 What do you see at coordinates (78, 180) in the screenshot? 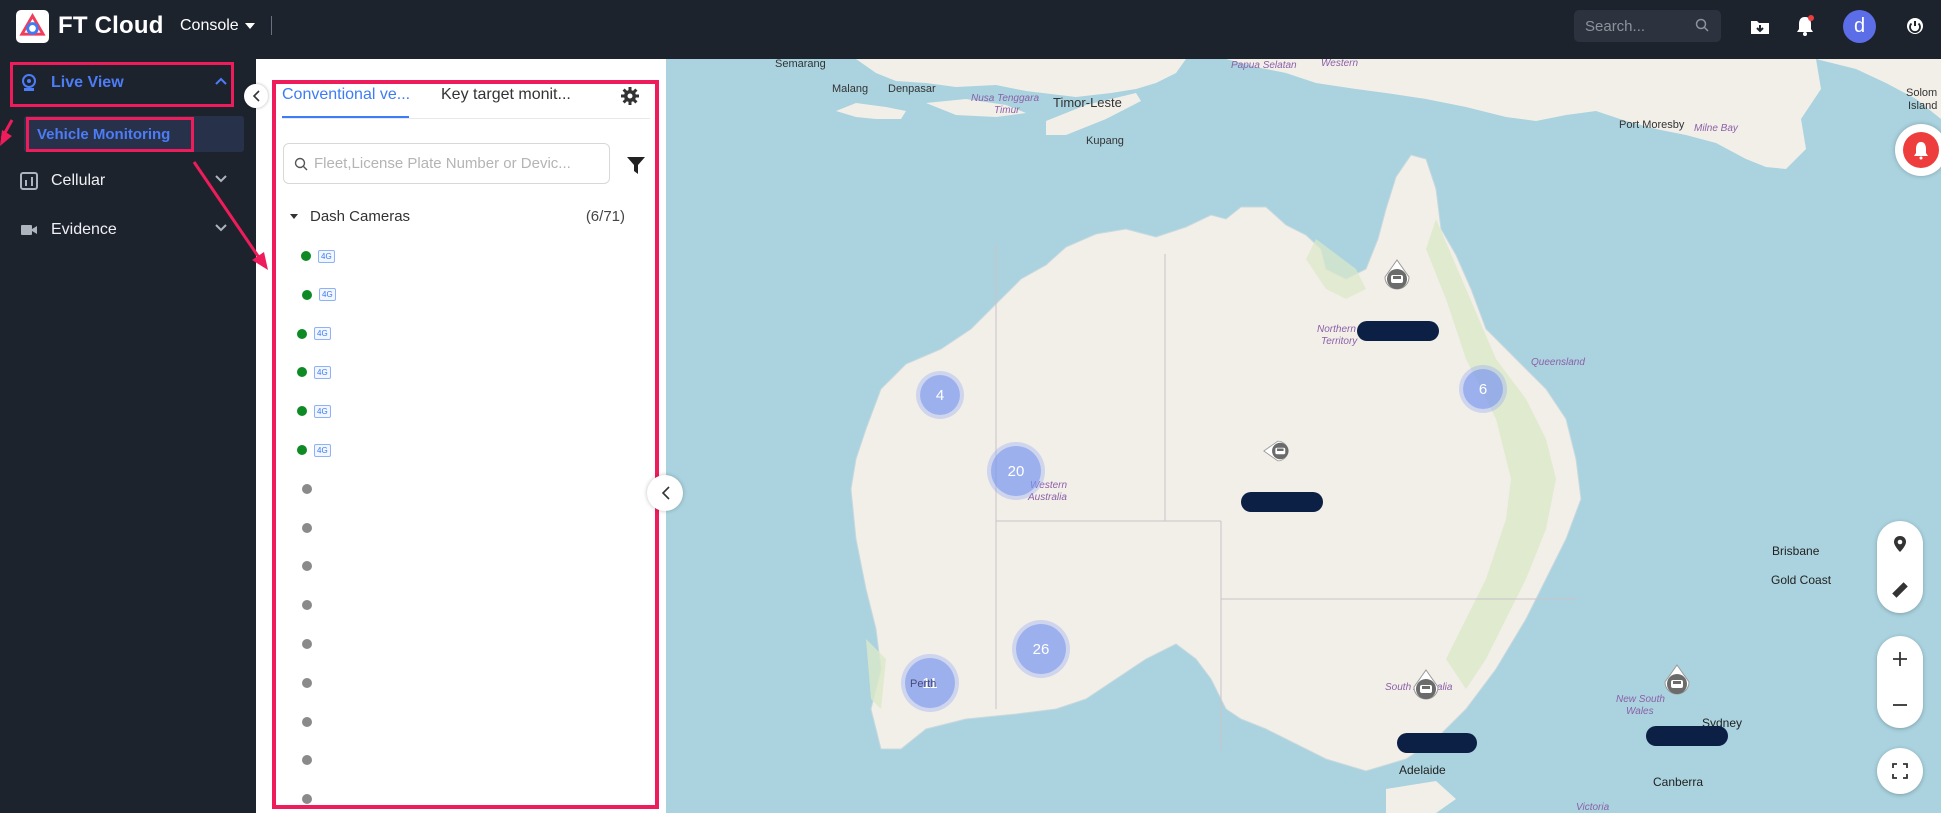
I see `sidebar-item-label: Cellular` at bounding box center [78, 180].